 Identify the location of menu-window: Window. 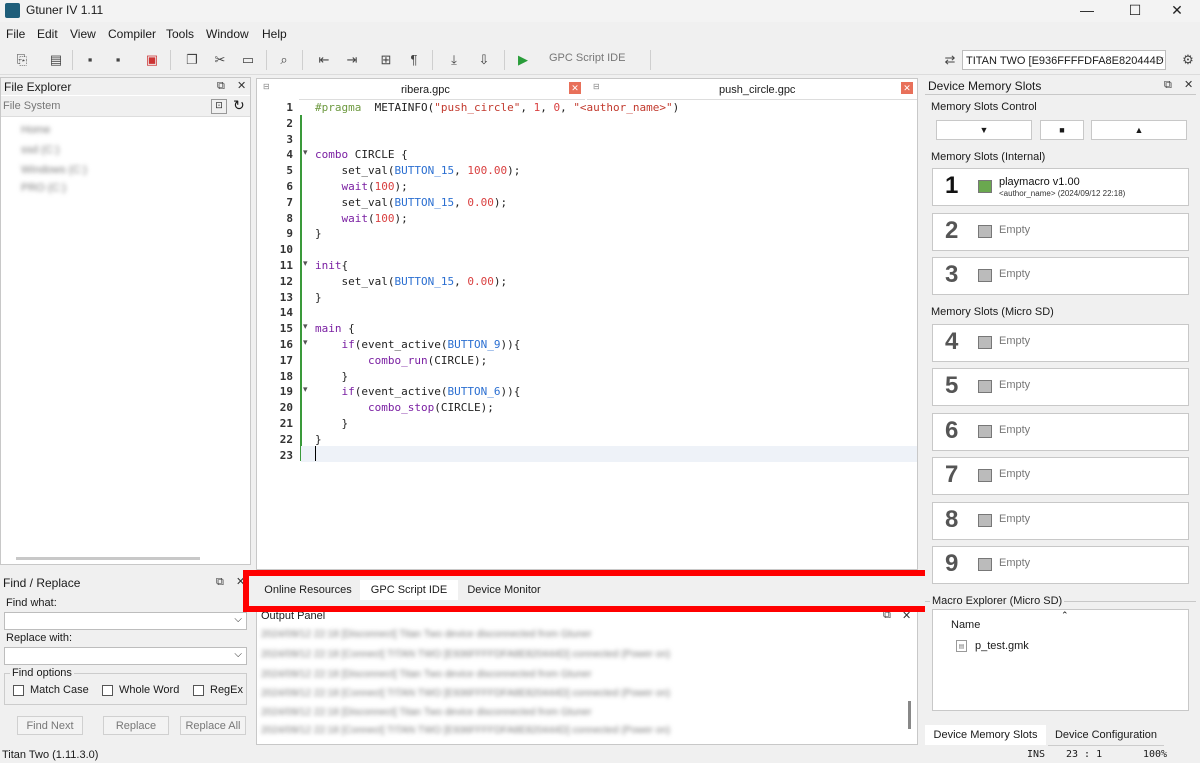
(227, 34).